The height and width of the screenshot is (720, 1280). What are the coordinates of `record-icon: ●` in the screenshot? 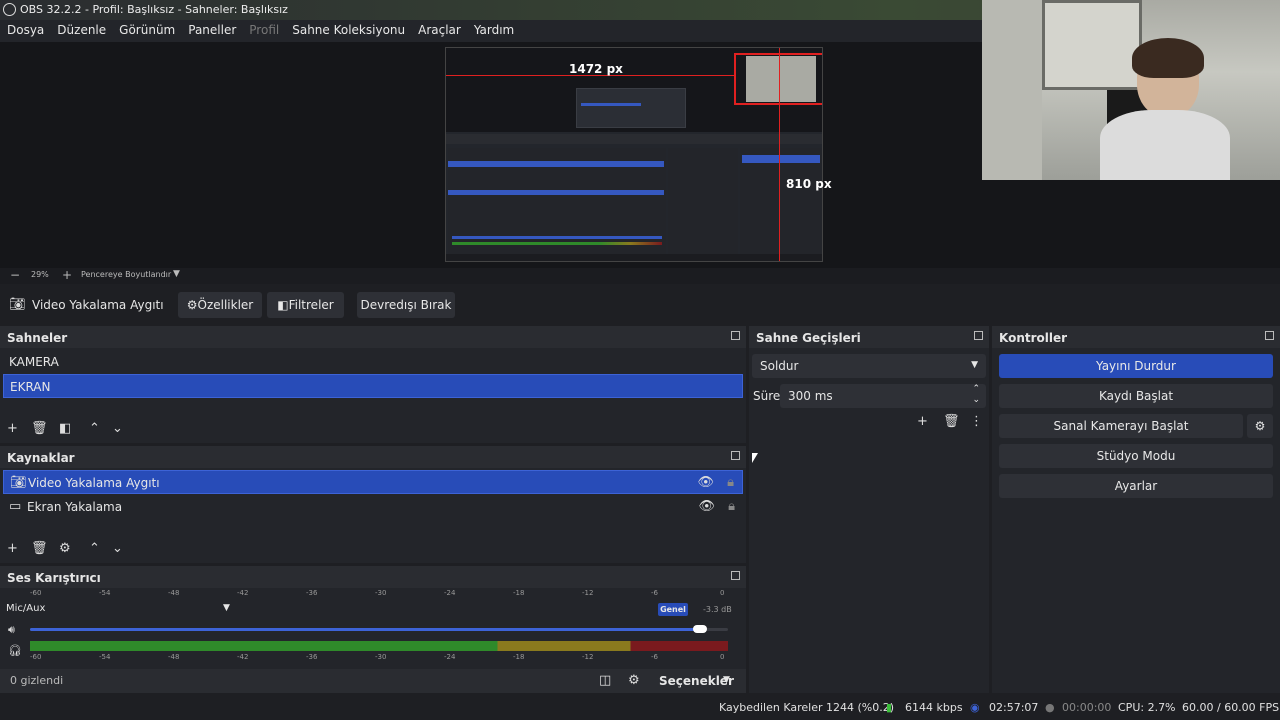 It's located at (1050, 707).